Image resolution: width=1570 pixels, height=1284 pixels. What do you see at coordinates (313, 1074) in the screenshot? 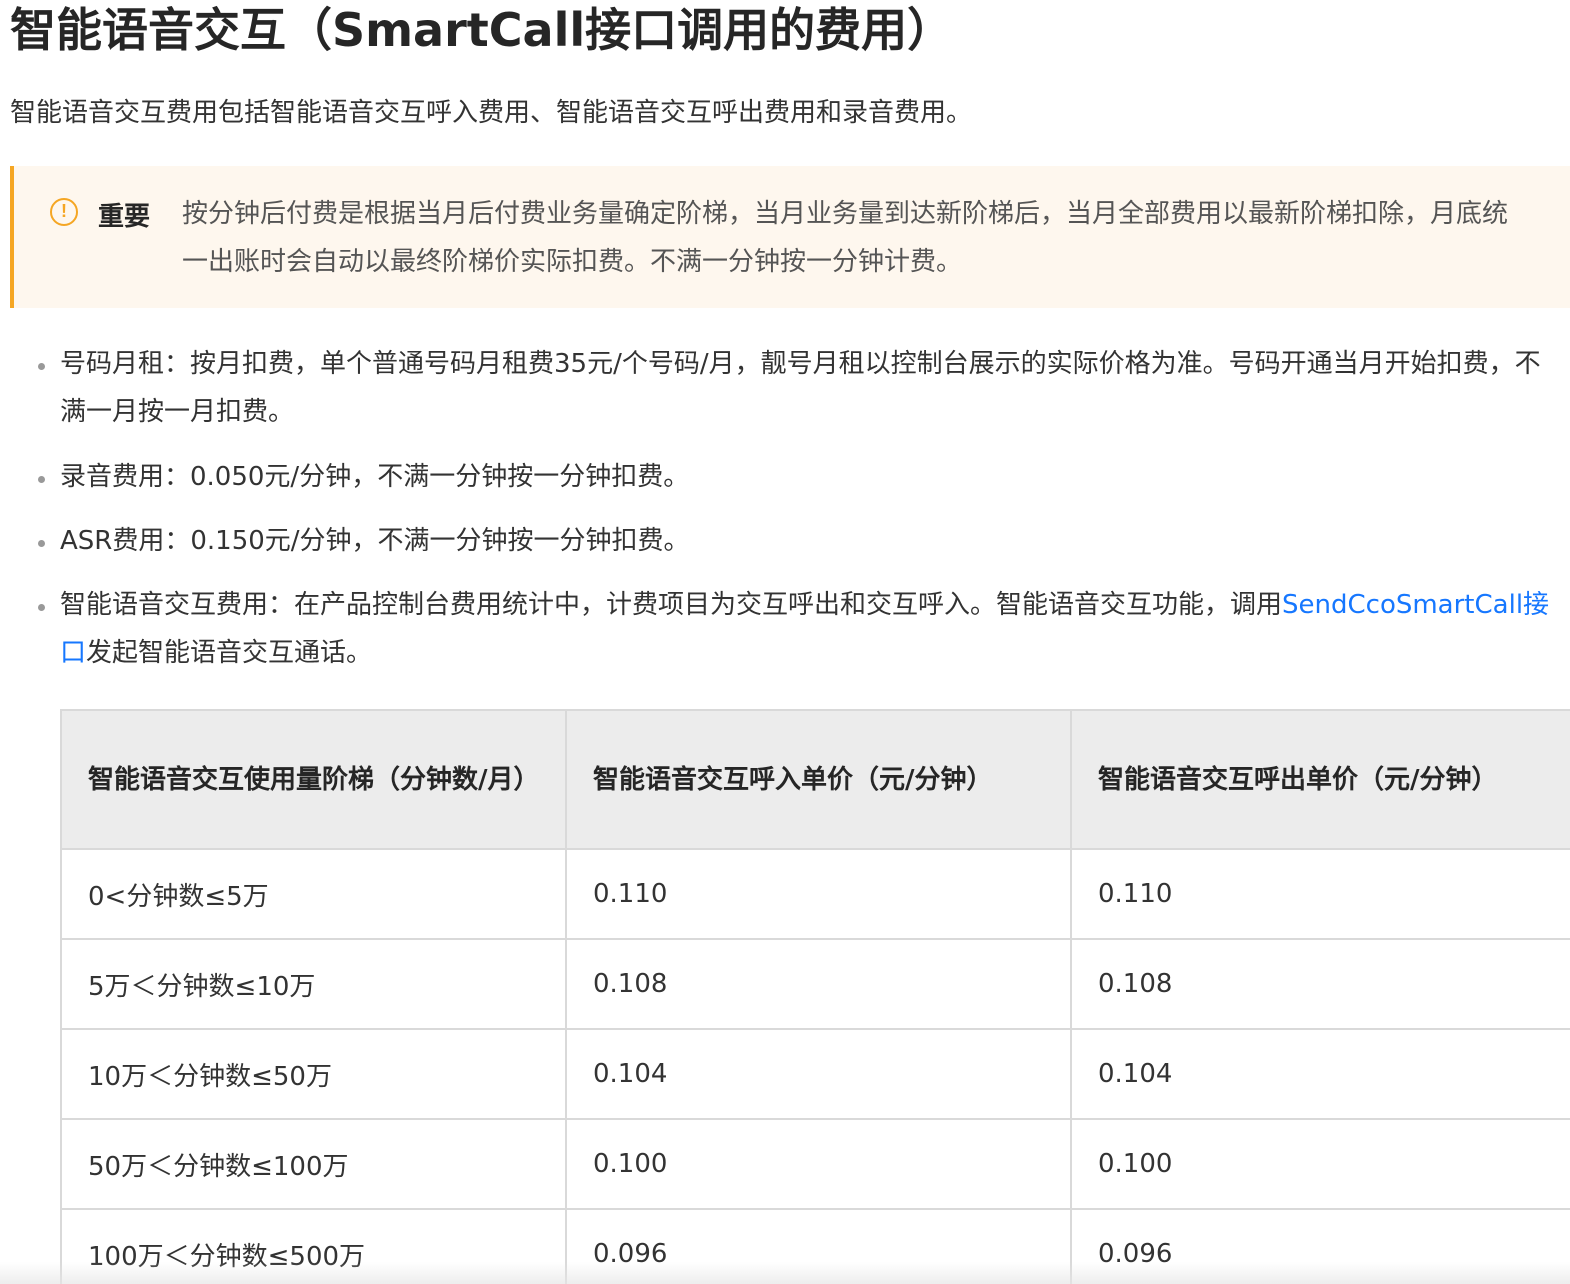
I see `table-cell-tier: 10万＜分钟数≤50万` at bounding box center [313, 1074].